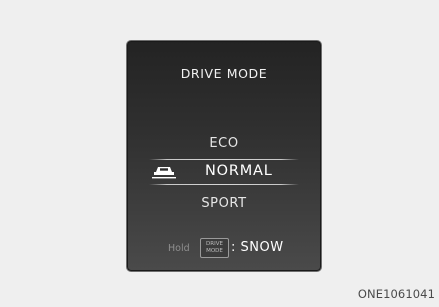  I want to click on drive-mode-button-line1: DRIVE, so click(214, 244).